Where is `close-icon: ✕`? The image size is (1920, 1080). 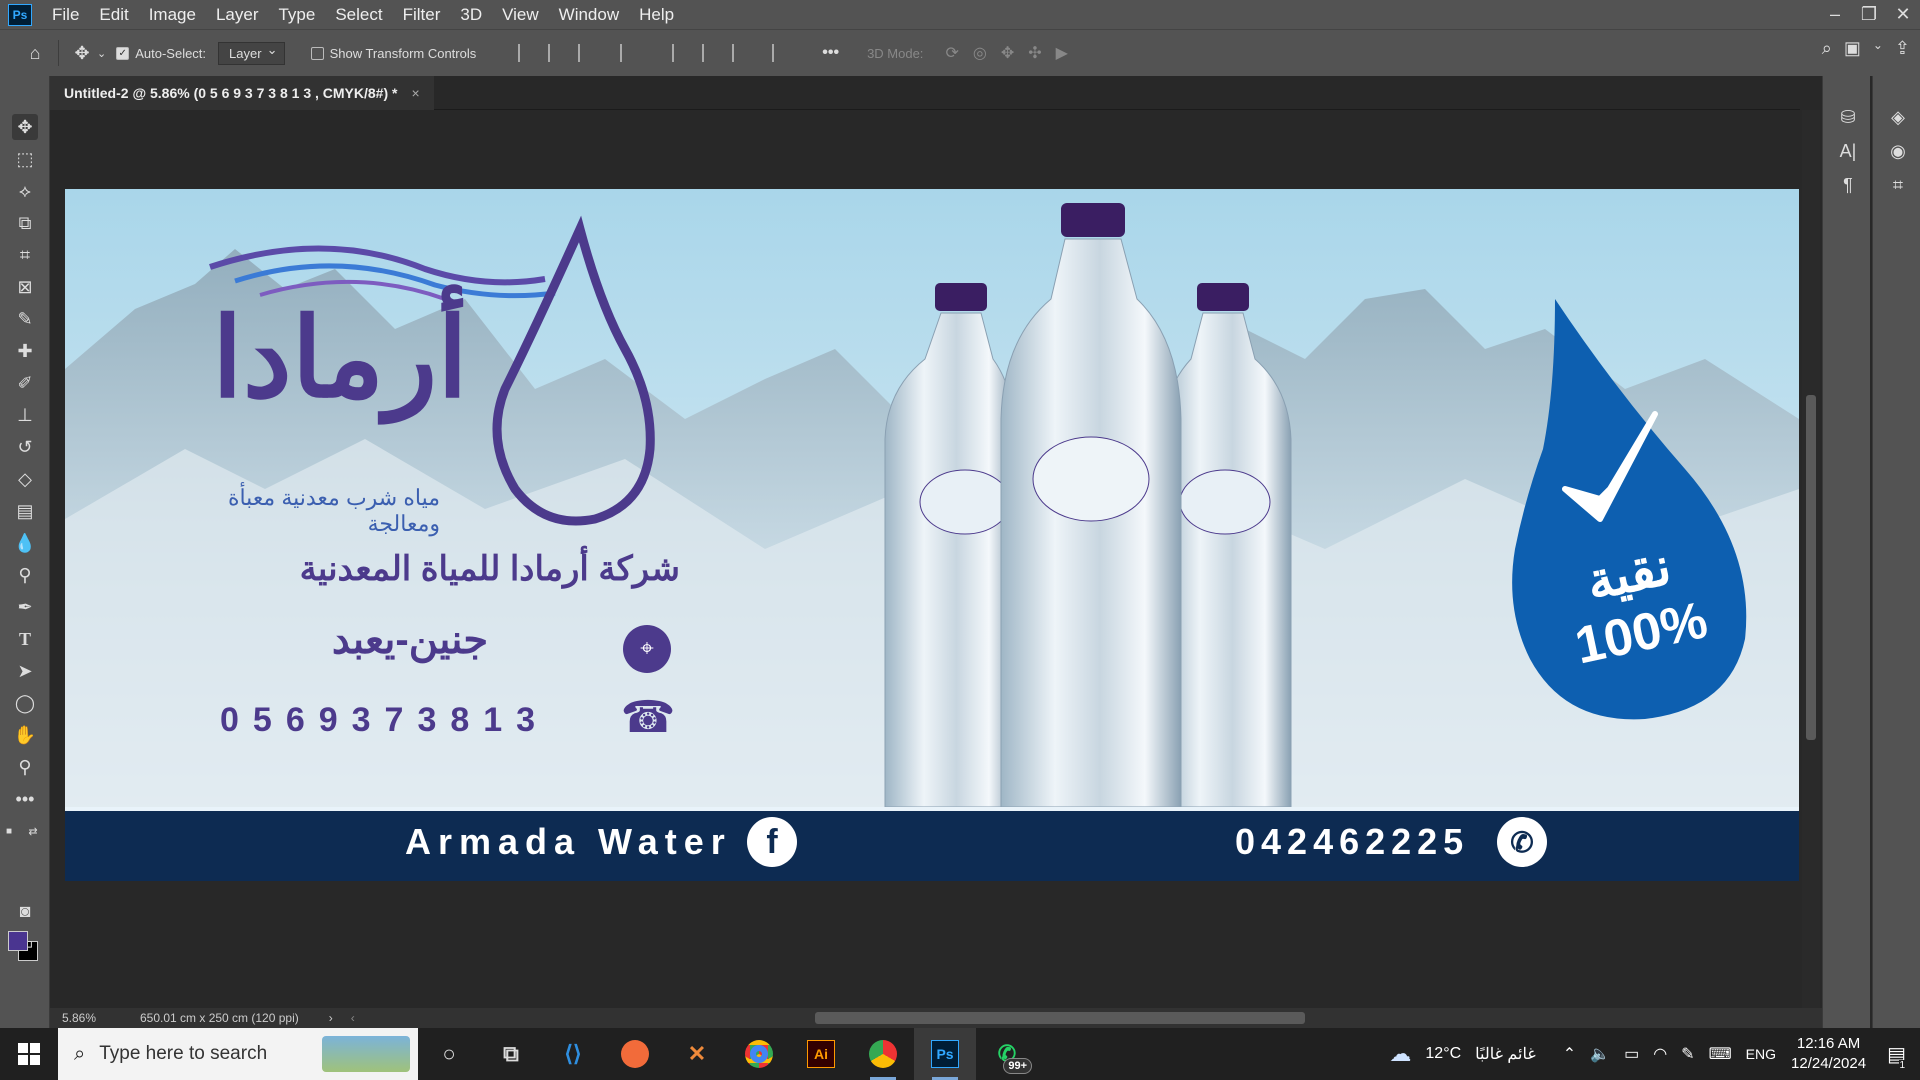
close-icon: ✕ is located at coordinates (1903, 14).